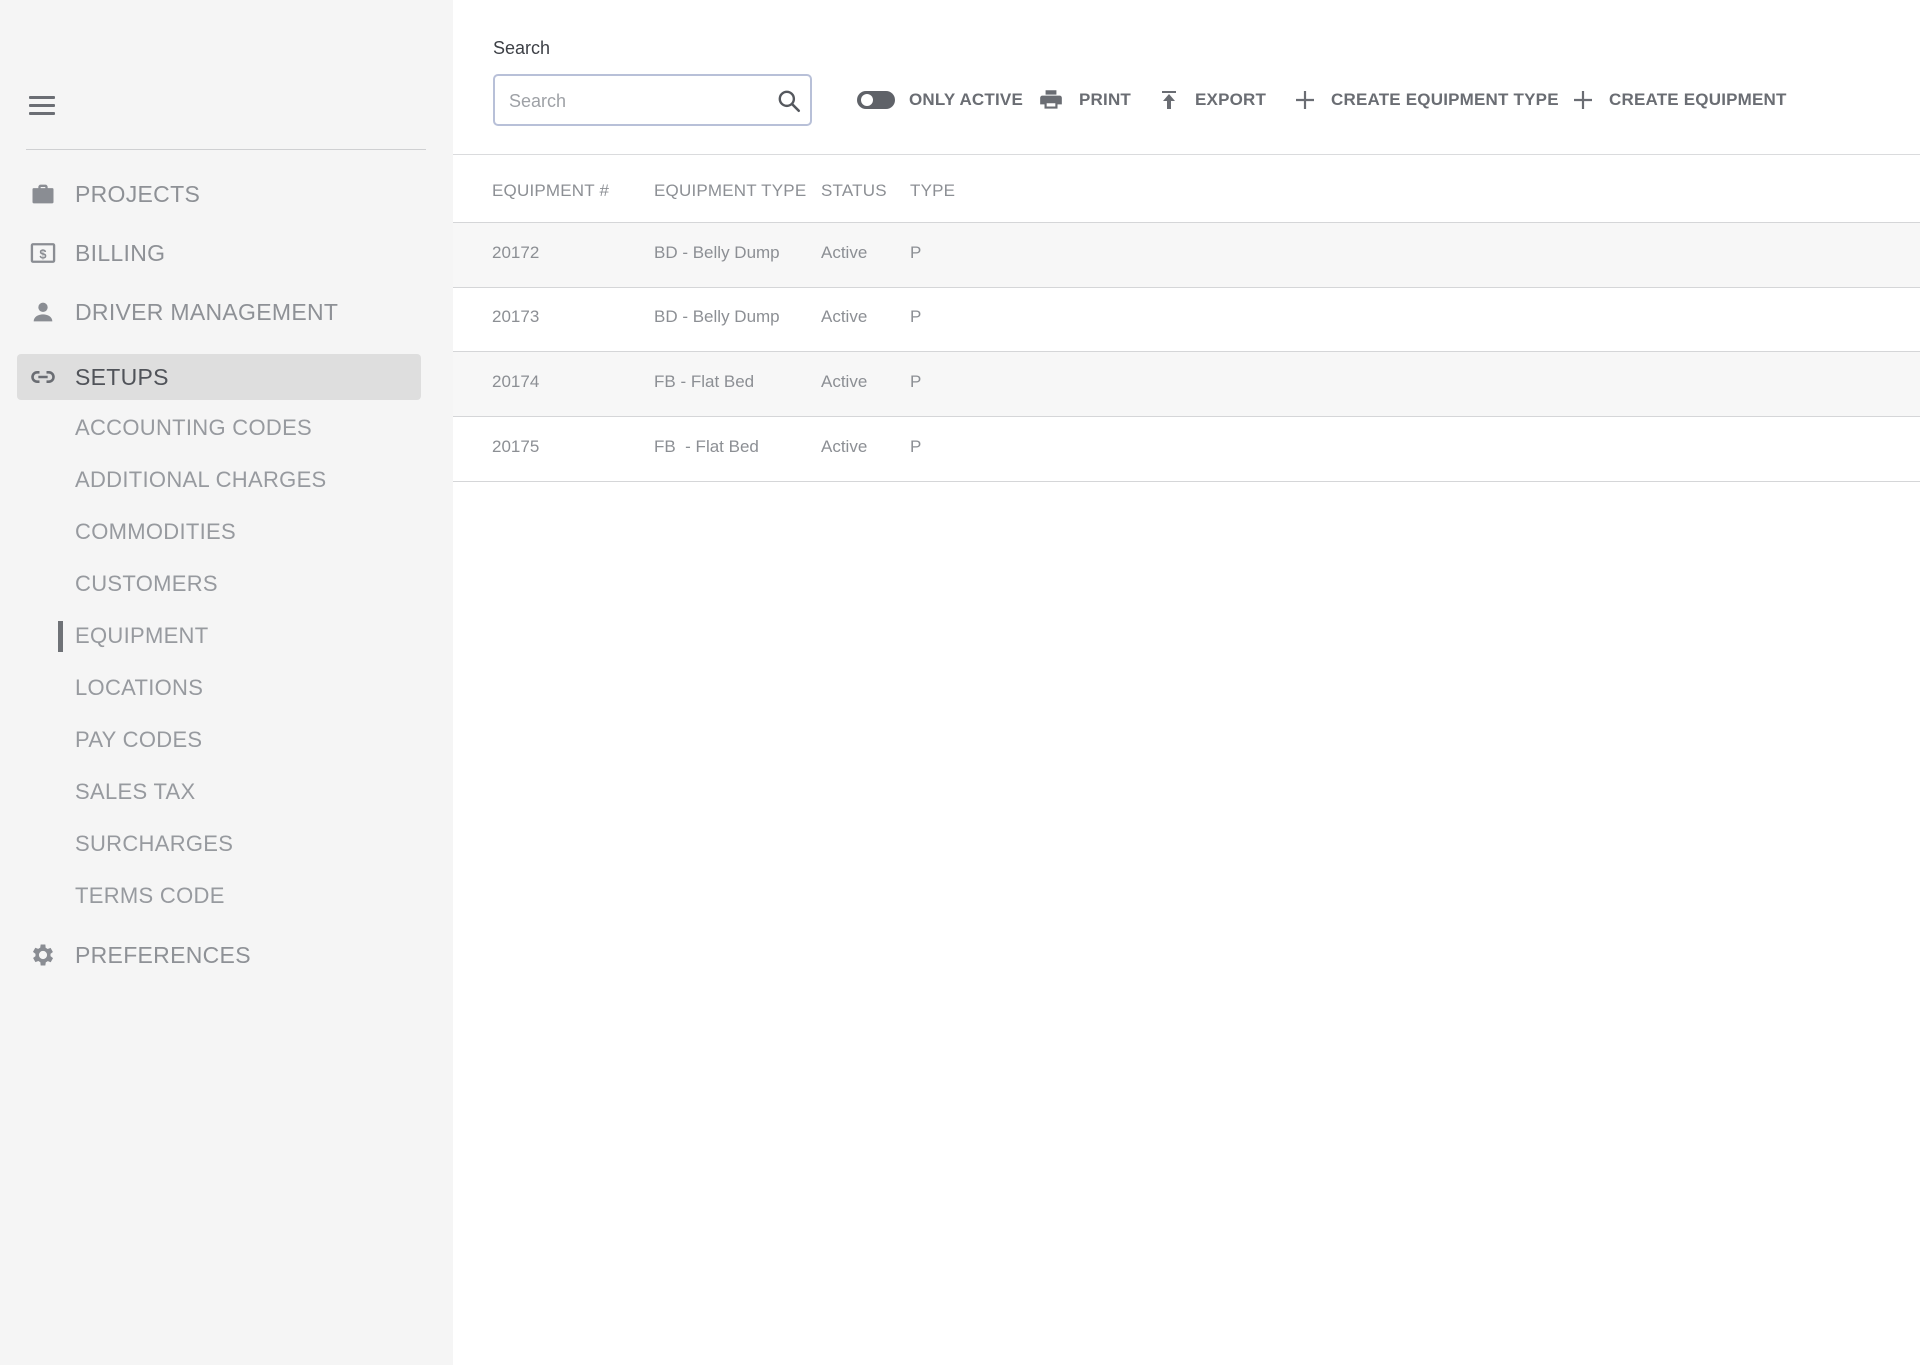 This screenshot has height=1365, width=1920. Describe the element at coordinates (730, 191) in the screenshot. I see `column-header-equipment-type: EQUIPMENT TYPE` at that location.